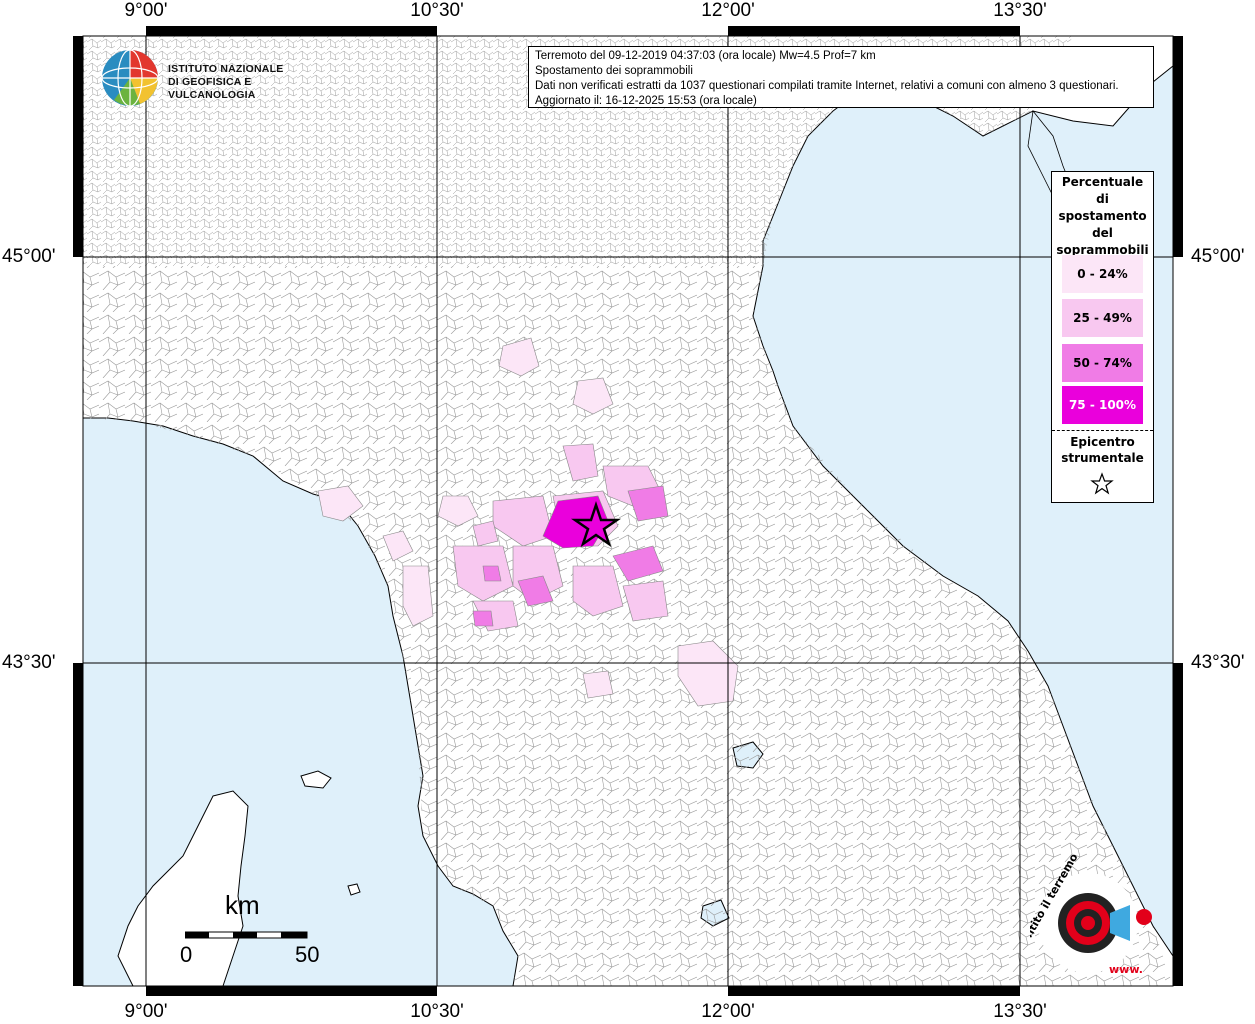  What do you see at coordinates (1078, 902) in the screenshot?
I see `target-icon: hai sentito il terremoto.it www.` at bounding box center [1078, 902].